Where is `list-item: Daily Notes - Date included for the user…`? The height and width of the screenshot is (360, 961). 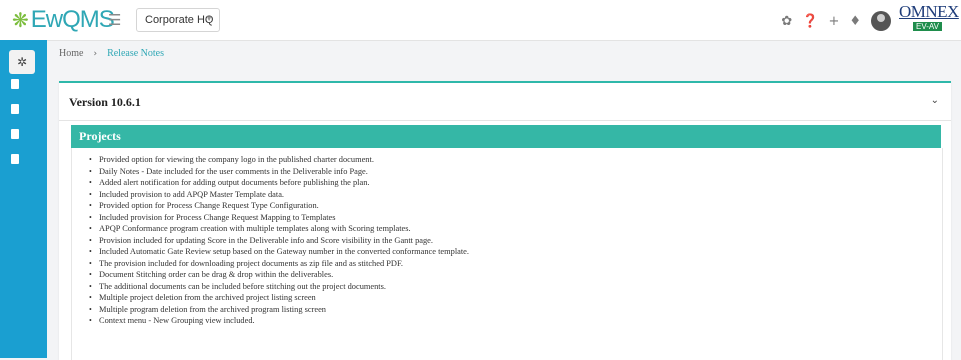 list-item: Daily Notes - Date included for the user… is located at coordinates (515, 172).